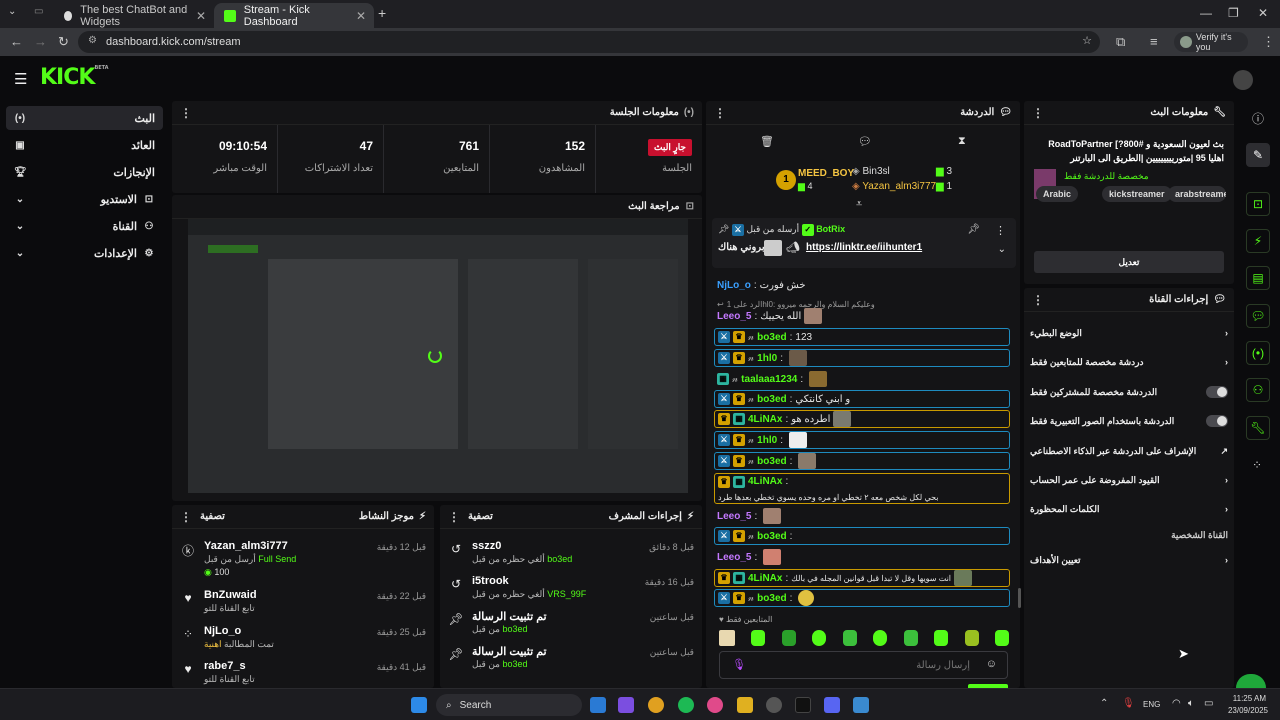 Image resolution: width=1280 pixels, height=720 pixels. What do you see at coordinates (991, 664) in the screenshot?
I see `emoji-picker-icon: ☺` at bounding box center [991, 664].